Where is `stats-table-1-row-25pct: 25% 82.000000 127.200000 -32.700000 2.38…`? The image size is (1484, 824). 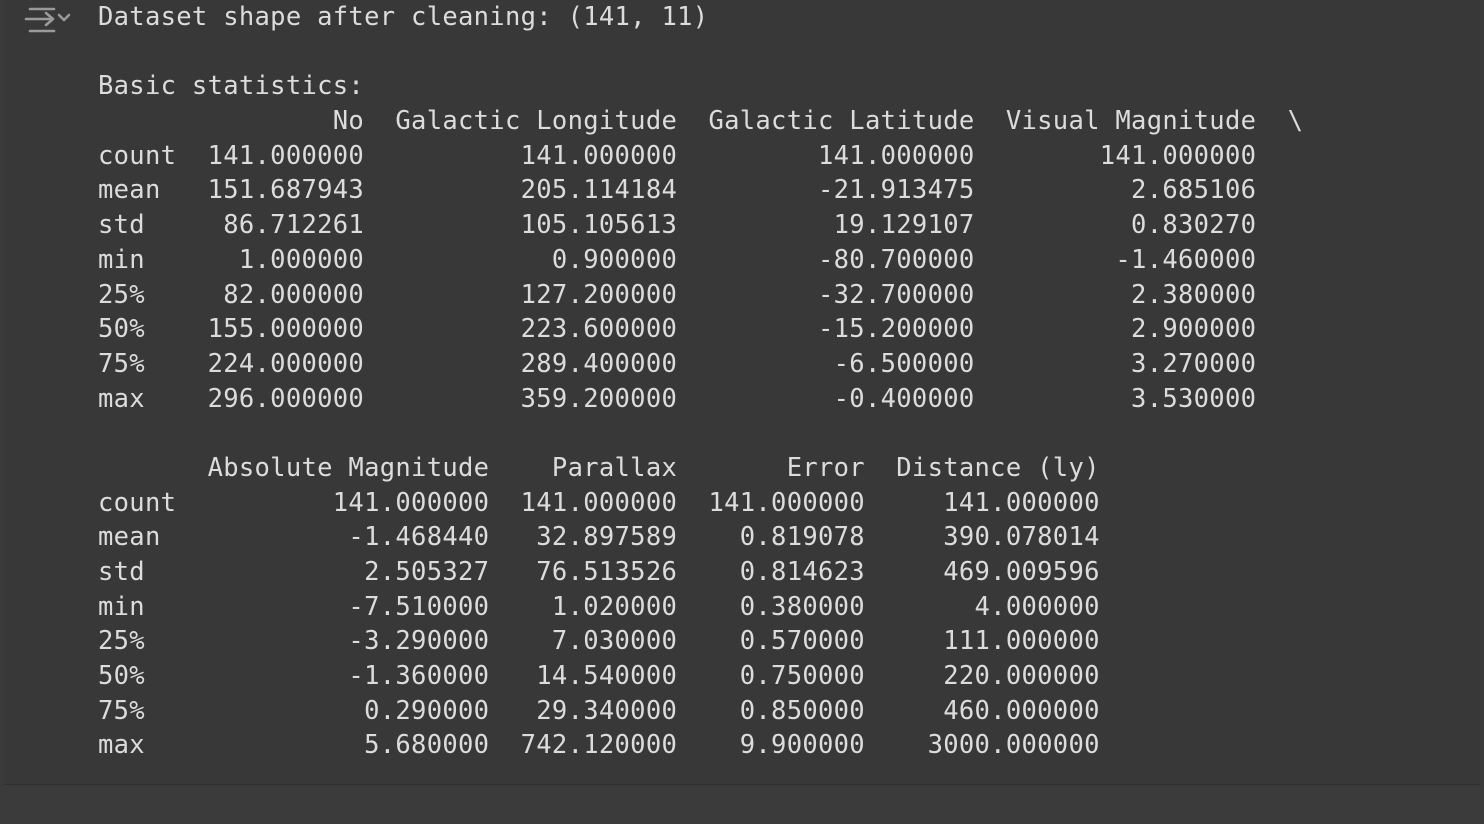
stats-table-1-row-25pct: 25% 82.000000 127.200000 -32.700000 2.38… is located at coordinates (701, 294).